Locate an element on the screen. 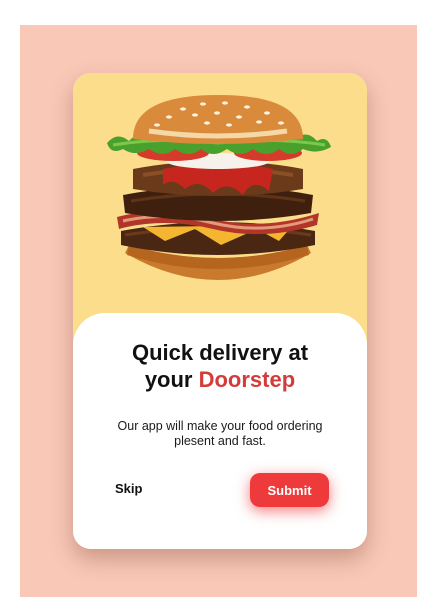 This screenshot has width=438, height=605. submit-button: Submit is located at coordinates (289, 490).